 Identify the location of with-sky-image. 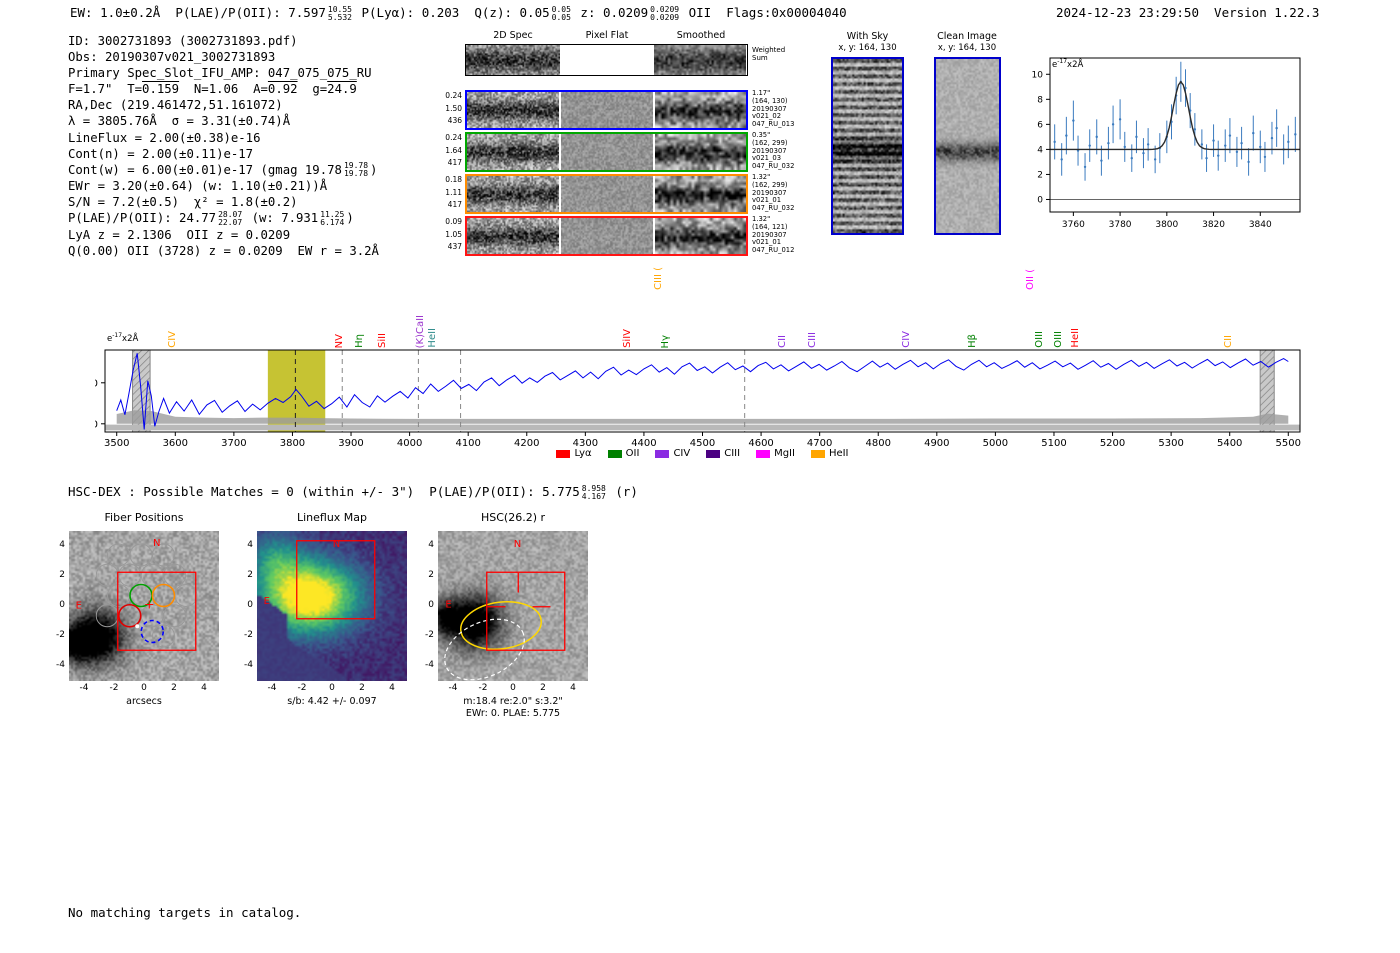
(867, 146).